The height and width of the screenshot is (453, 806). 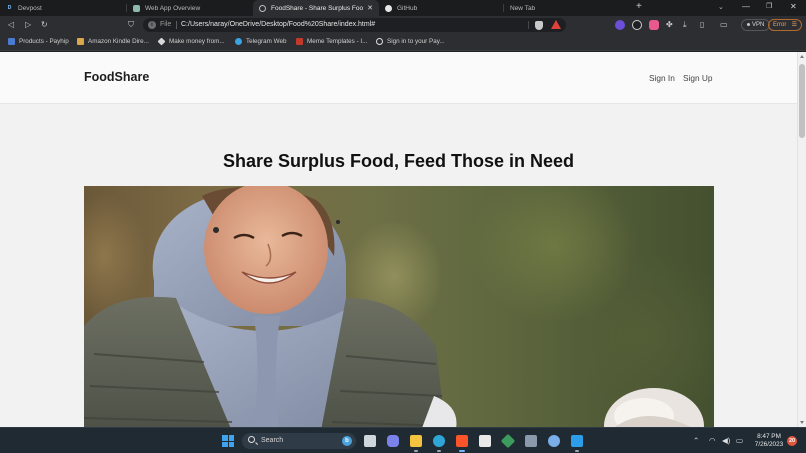 What do you see at coordinates (439, 443) in the screenshot?
I see `edge-icon` at bounding box center [439, 443].